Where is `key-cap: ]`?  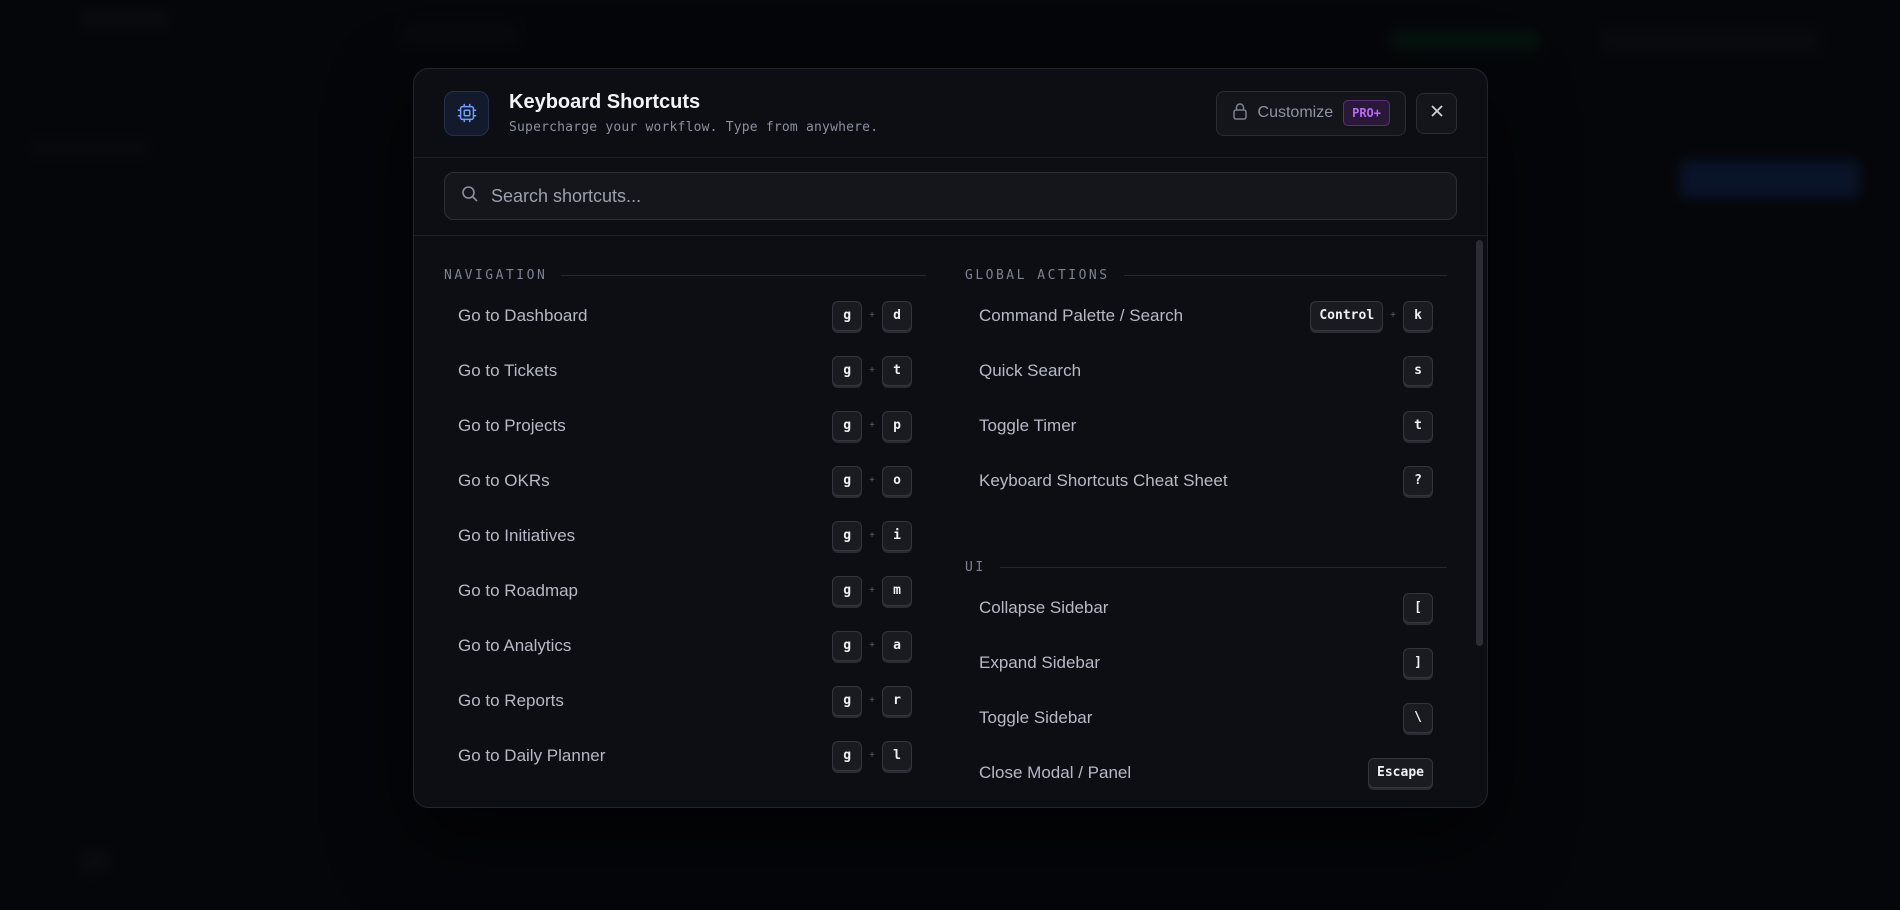 key-cap: ] is located at coordinates (1418, 662).